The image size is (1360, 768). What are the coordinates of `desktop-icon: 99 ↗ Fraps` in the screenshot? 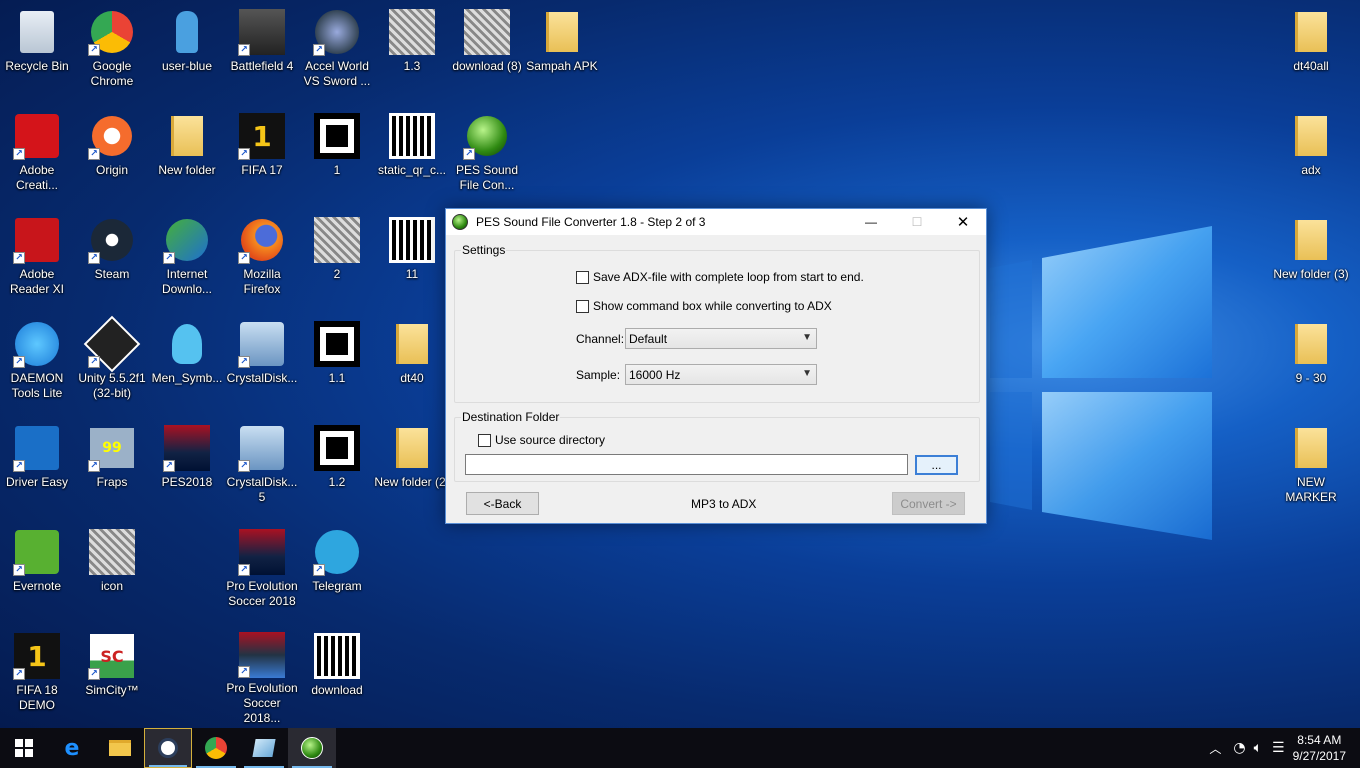 It's located at (112, 467).